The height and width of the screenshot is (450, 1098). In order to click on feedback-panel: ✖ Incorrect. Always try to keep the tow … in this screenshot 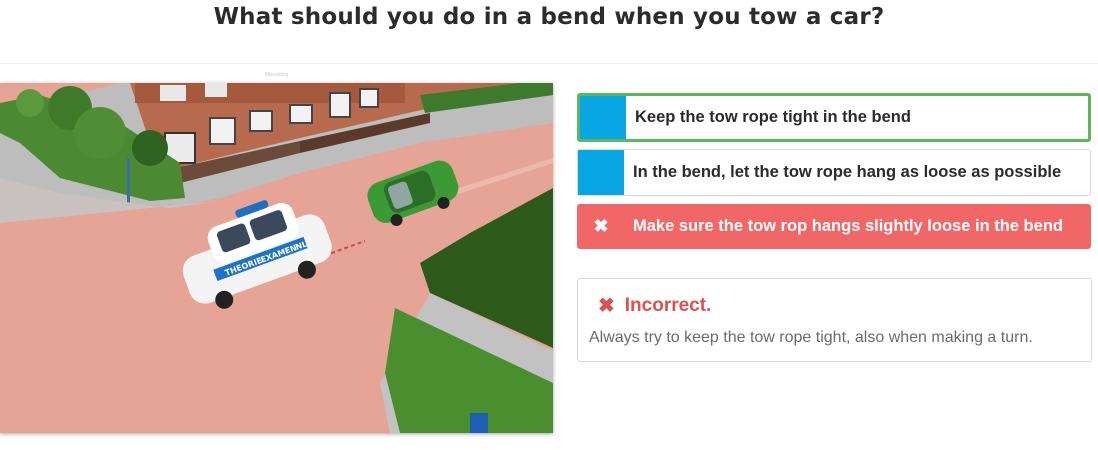, I will do `click(834, 320)`.